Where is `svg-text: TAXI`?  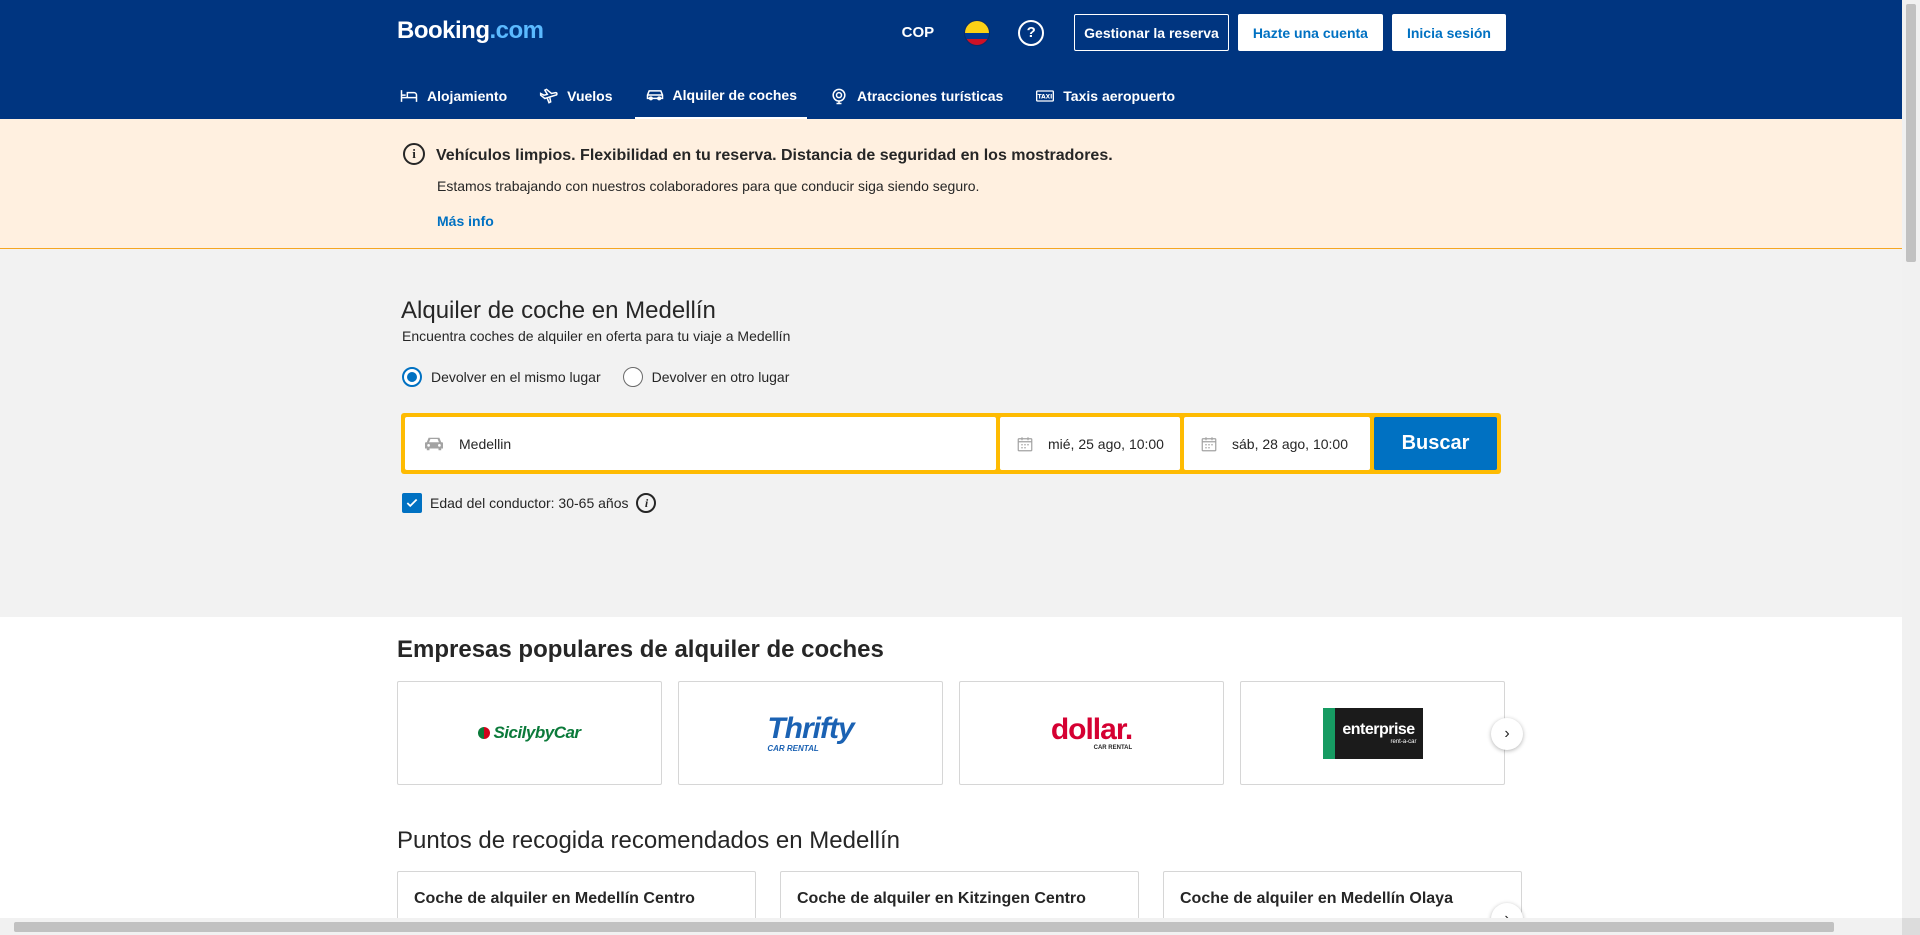 svg-text: TAXI is located at coordinates (1045, 97).